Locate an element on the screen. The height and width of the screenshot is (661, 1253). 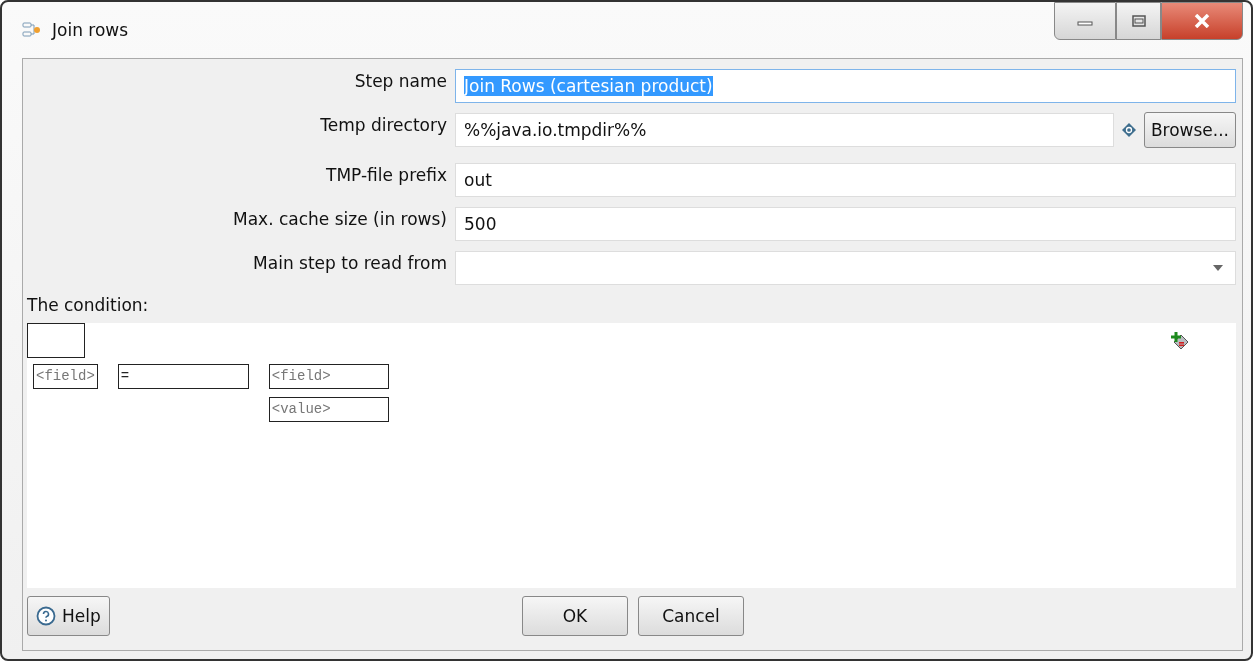
close-button is located at coordinates (1202, 21).